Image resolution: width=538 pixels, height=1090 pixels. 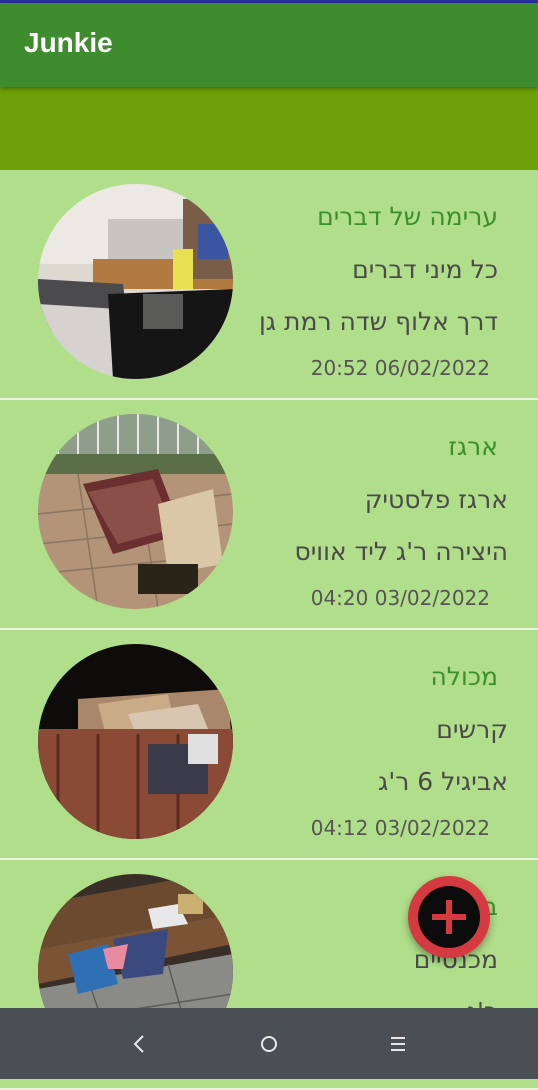 What do you see at coordinates (378, 321) in the screenshot?
I see `item-location: דרך אלוף שדה רמת גן` at bounding box center [378, 321].